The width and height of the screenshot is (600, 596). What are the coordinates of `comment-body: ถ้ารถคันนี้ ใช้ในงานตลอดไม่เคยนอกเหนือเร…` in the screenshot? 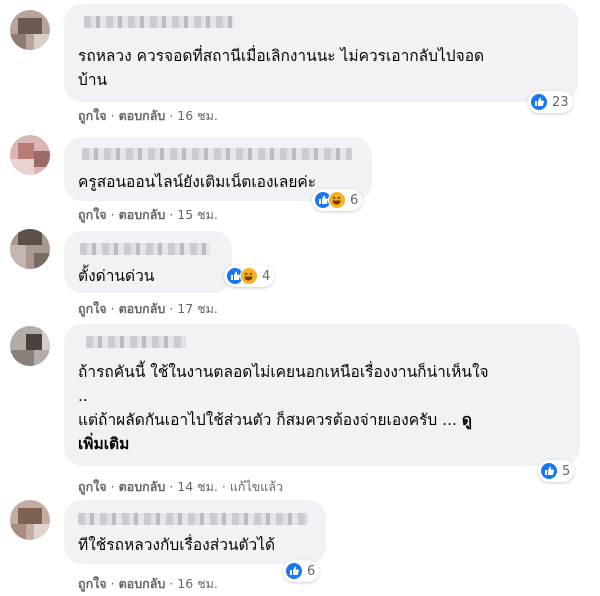 It's located at (283, 396).